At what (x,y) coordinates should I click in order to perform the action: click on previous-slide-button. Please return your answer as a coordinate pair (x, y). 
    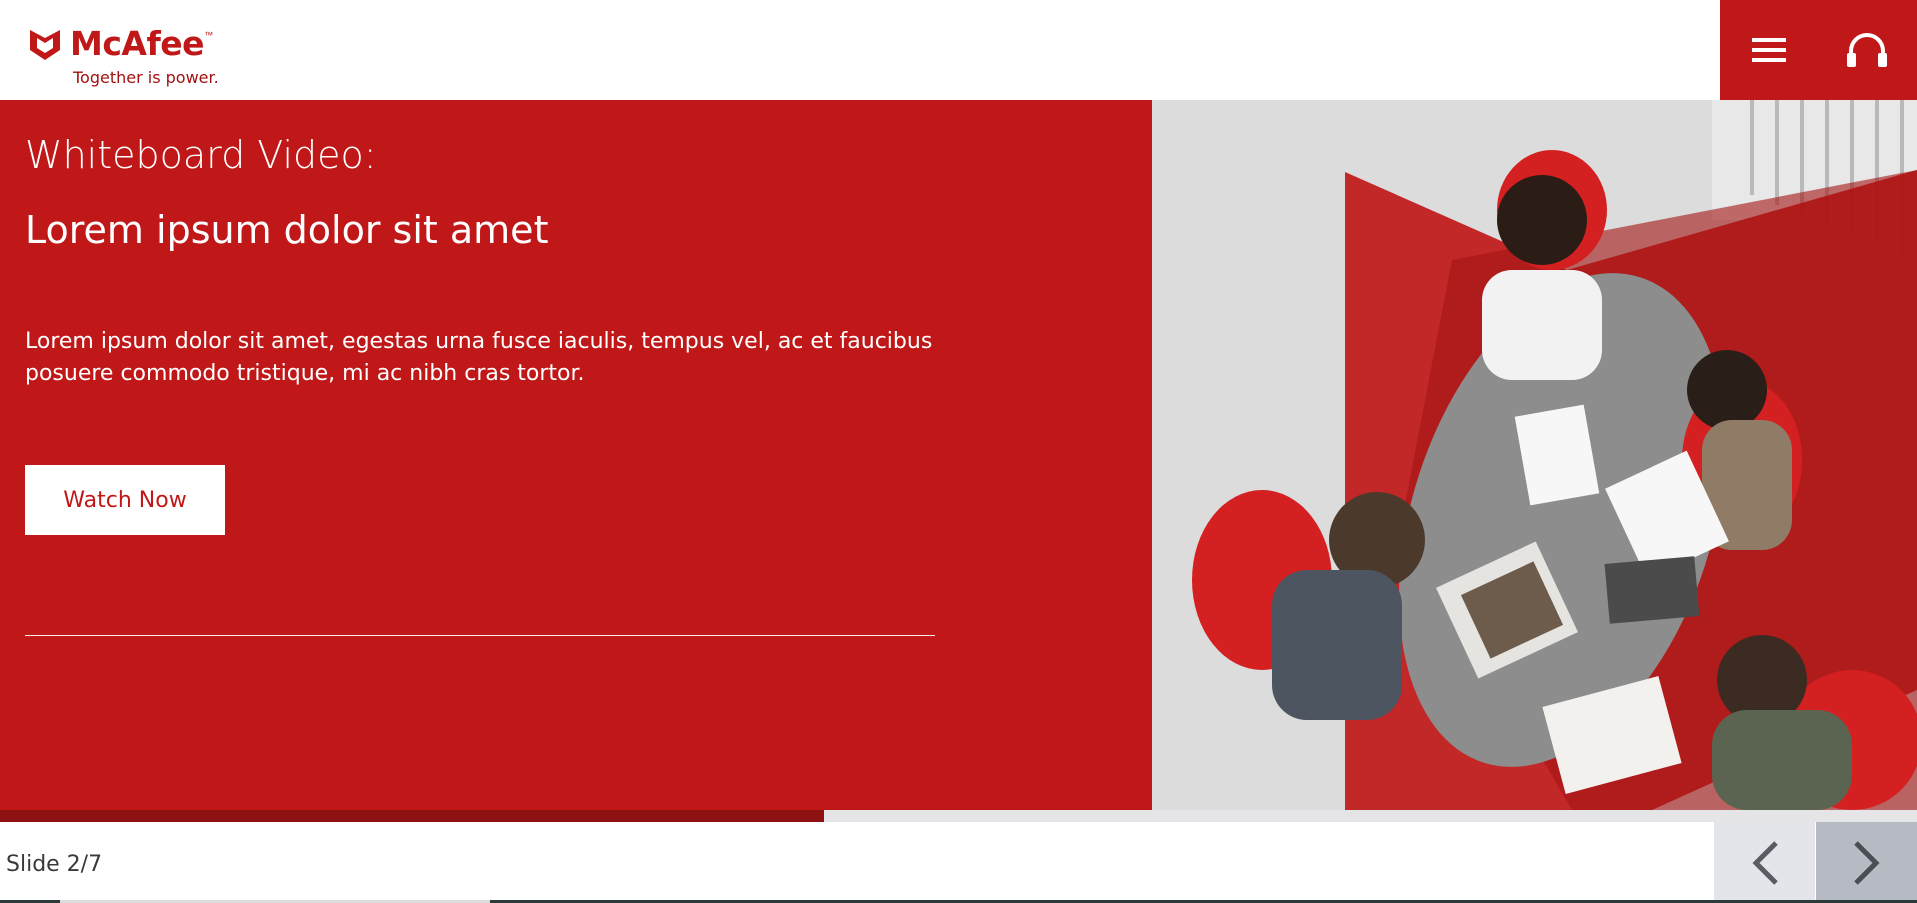
    Looking at the image, I should click on (1764, 862).